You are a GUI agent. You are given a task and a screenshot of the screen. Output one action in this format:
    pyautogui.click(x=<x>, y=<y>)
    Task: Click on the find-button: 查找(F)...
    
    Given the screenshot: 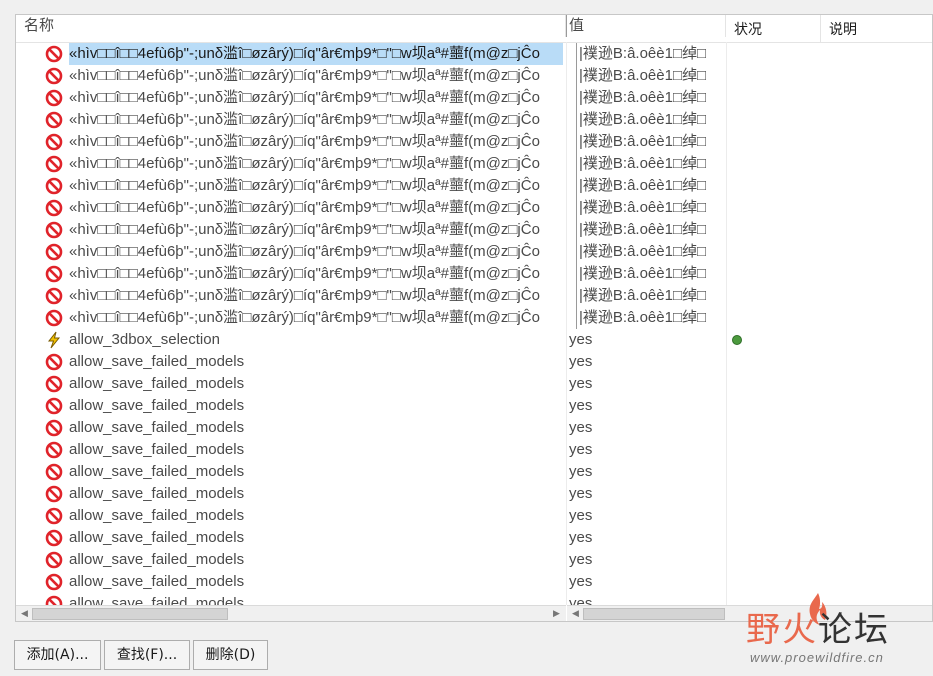 What is the action you would take?
    pyautogui.click(x=147, y=655)
    